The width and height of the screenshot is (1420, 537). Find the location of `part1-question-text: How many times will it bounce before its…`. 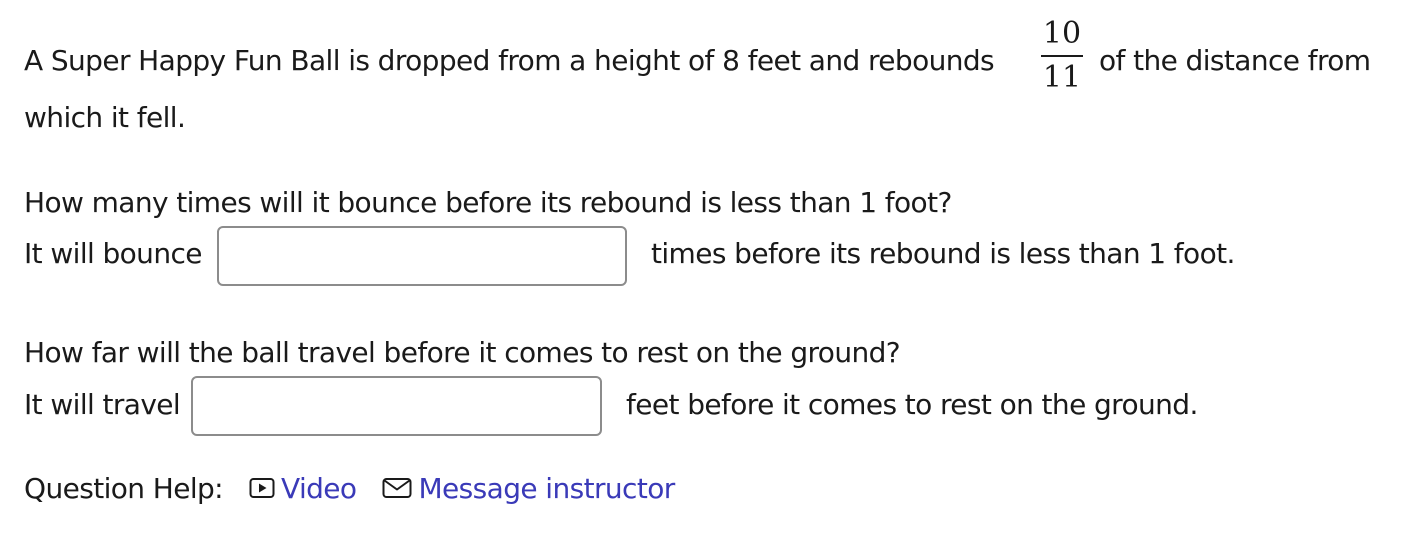

part1-question-text: How many times will it bounce before its… is located at coordinates (488, 202).